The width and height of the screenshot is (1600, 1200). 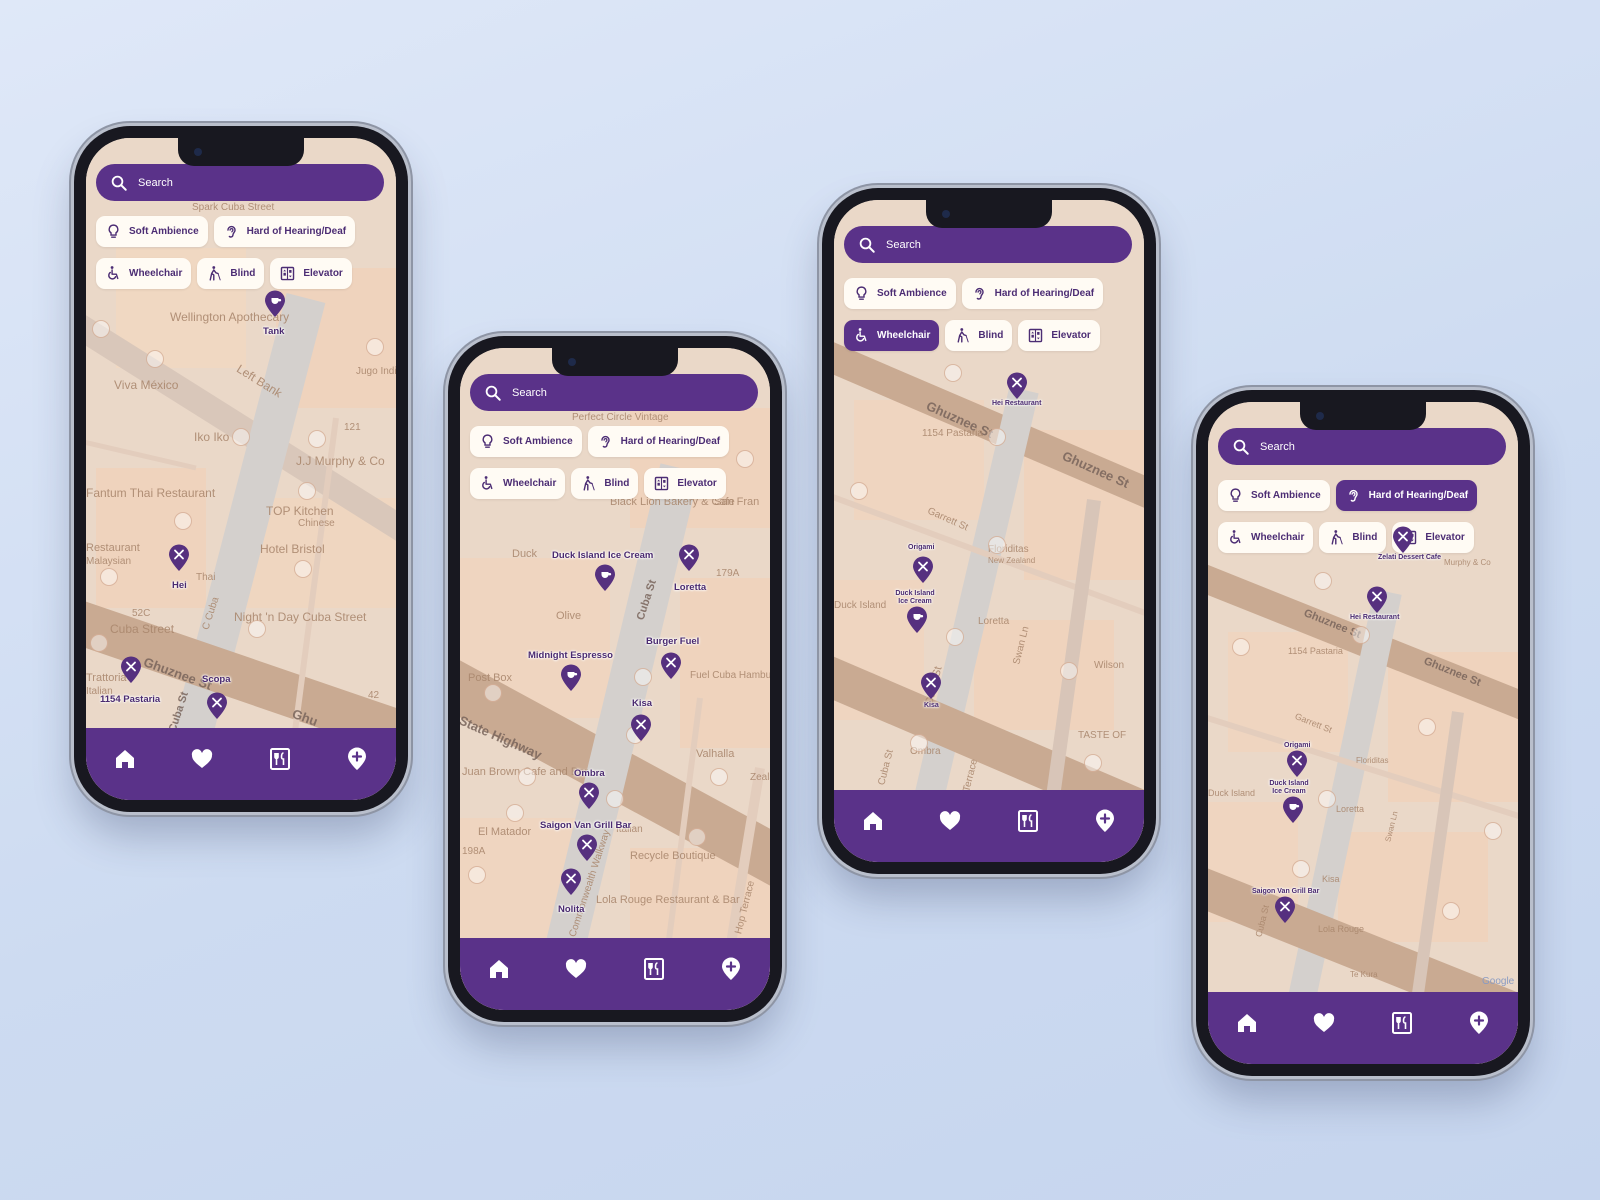 I want to click on map-label: 1154 Pastaria, so click(x=952, y=433).